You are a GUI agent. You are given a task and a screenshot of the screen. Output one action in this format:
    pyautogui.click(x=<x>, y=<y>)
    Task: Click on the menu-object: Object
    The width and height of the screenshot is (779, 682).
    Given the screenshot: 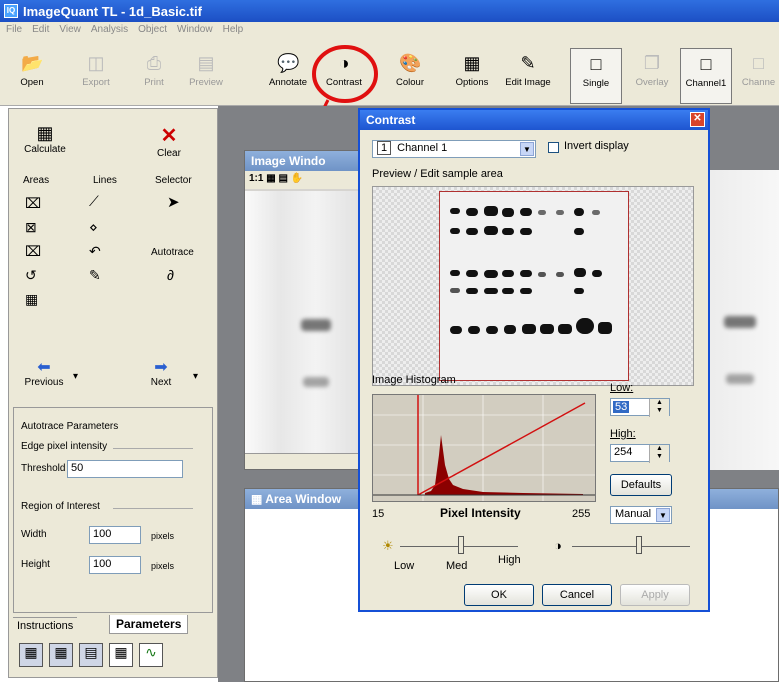 What is the action you would take?
    pyautogui.click(x=152, y=30)
    